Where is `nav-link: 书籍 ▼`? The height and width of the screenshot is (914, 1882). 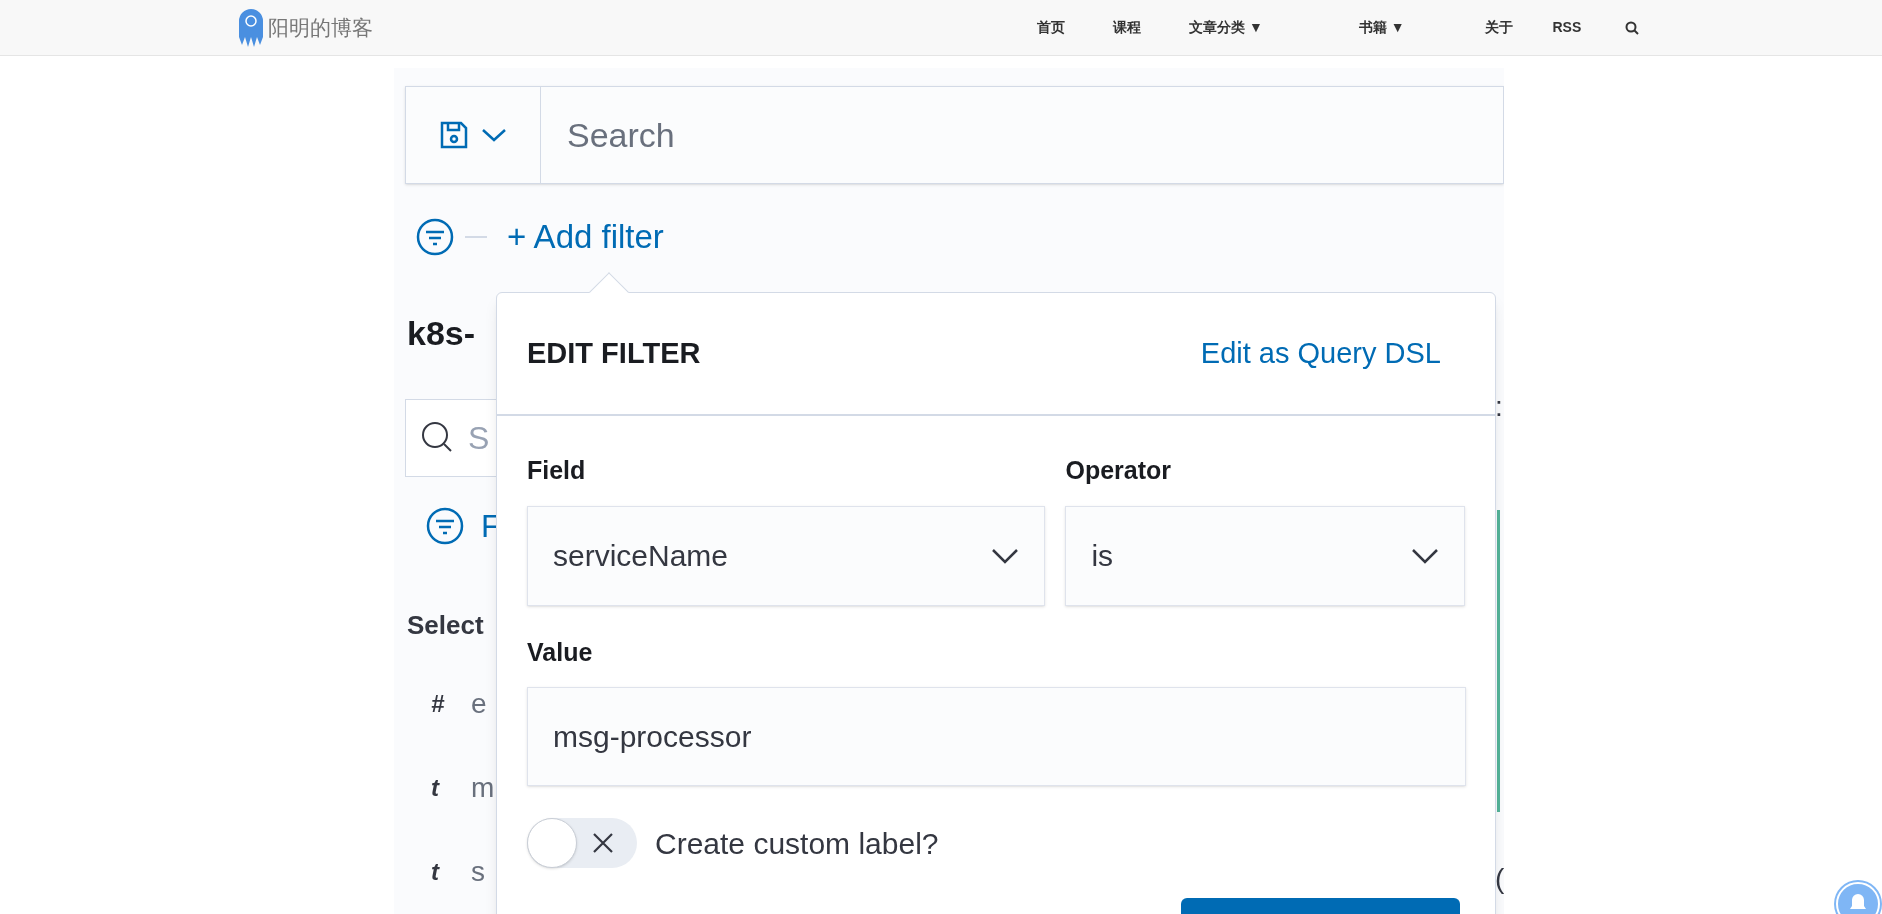 nav-link: 书籍 ▼ is located at coordinates (1381, 27).